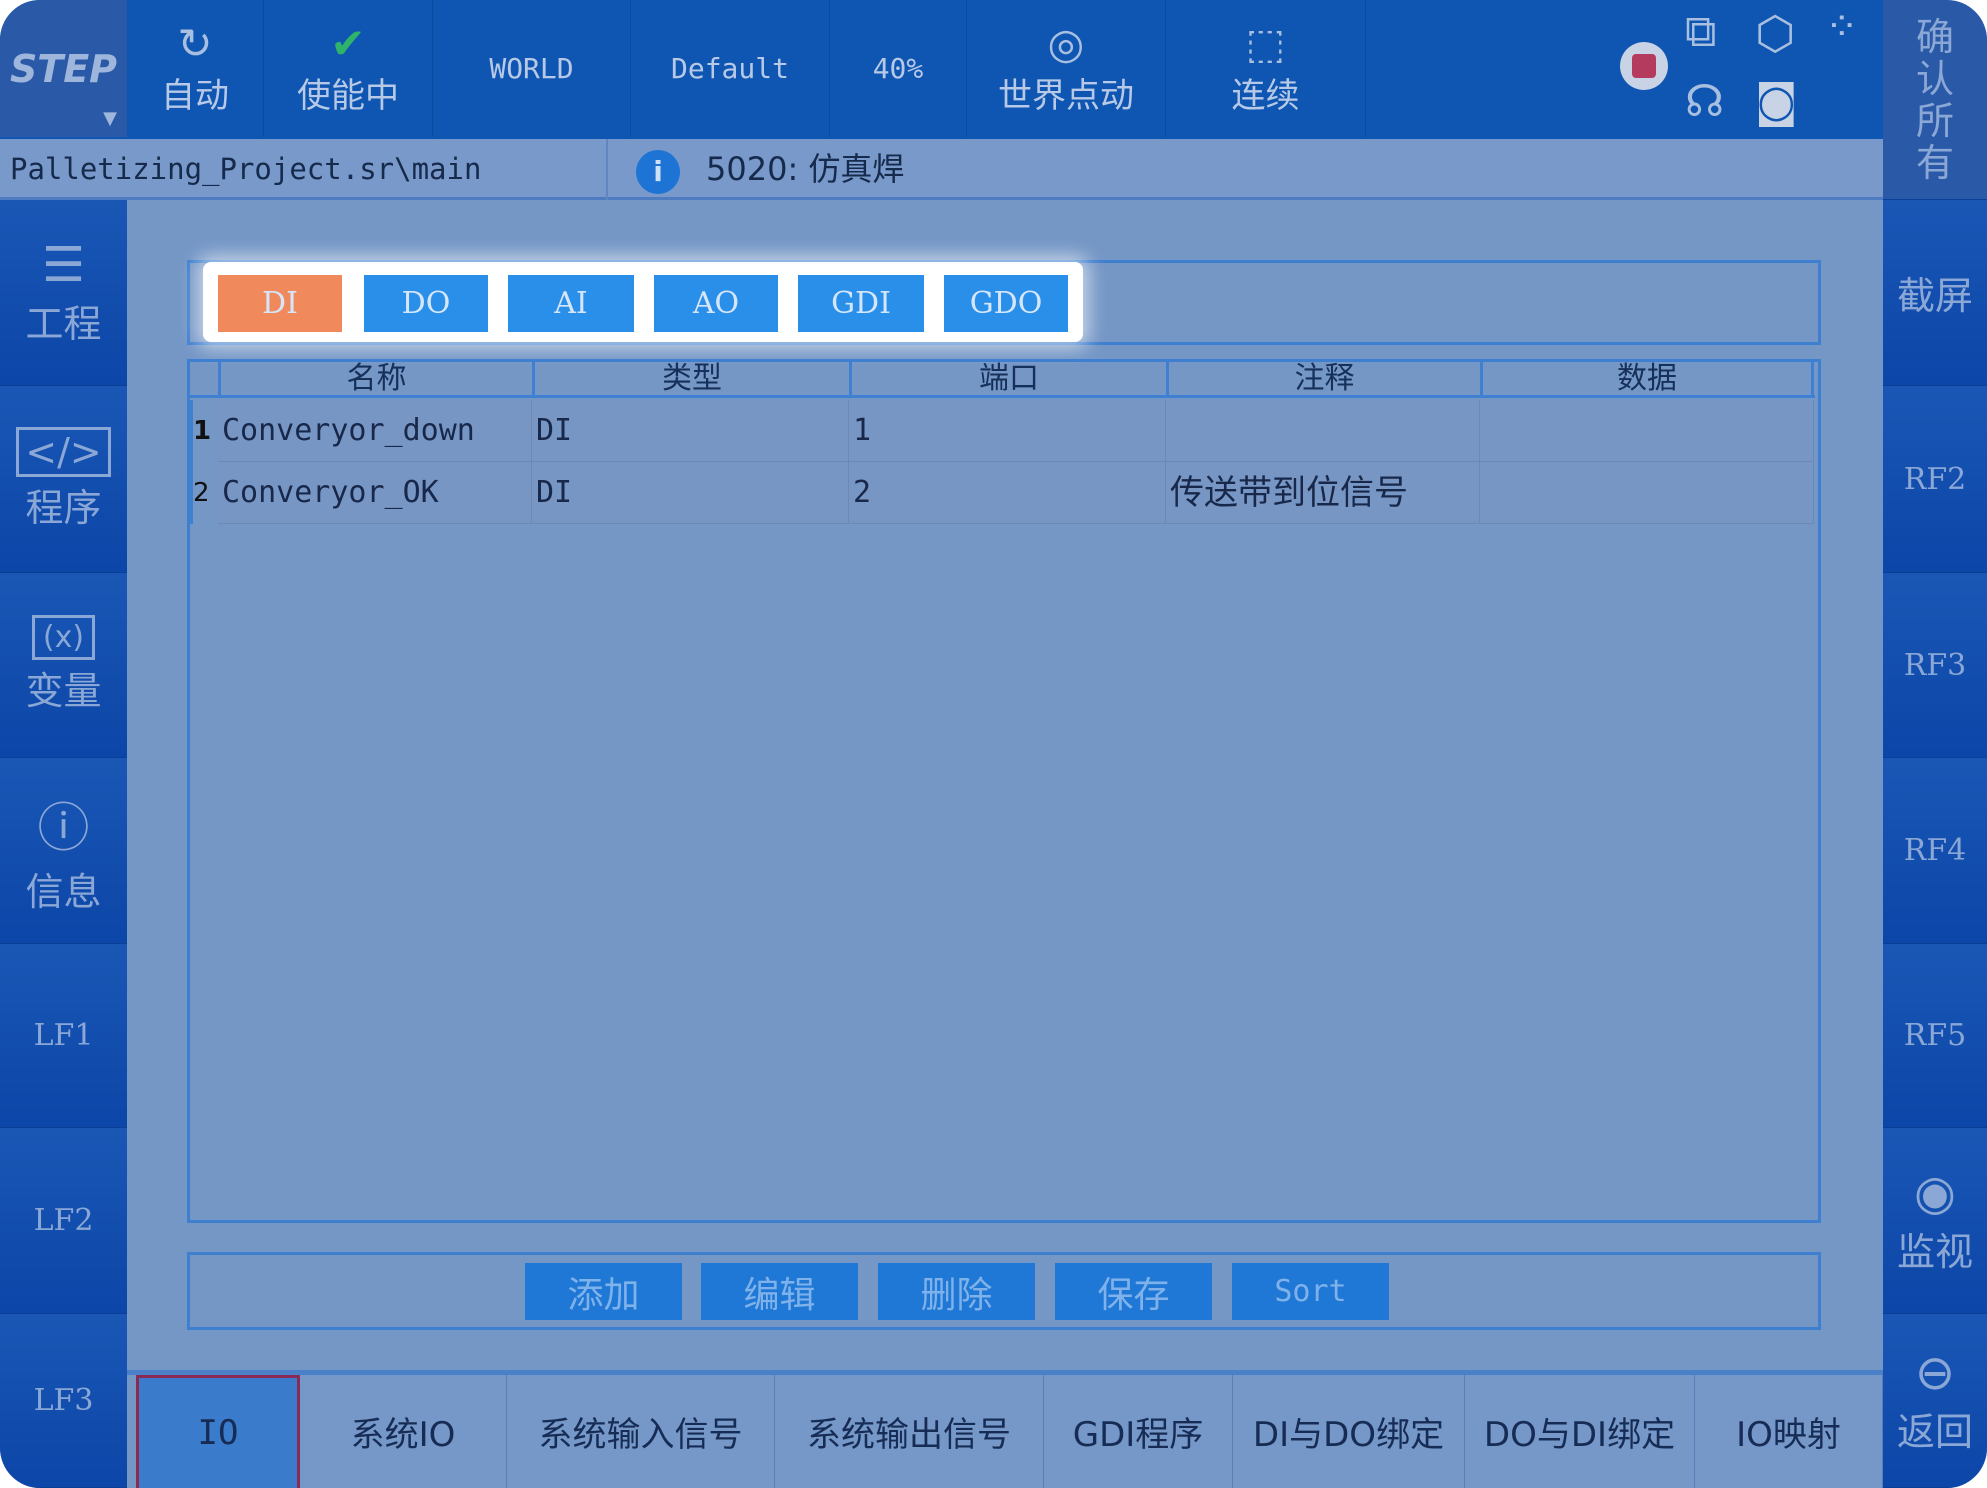 This screenshot has height=1488, width=1987. What do you see at coordinates (1265, 43) in the screenshot?
I see `continuous-icon: ⬚` at bounding box center [1265, 43].